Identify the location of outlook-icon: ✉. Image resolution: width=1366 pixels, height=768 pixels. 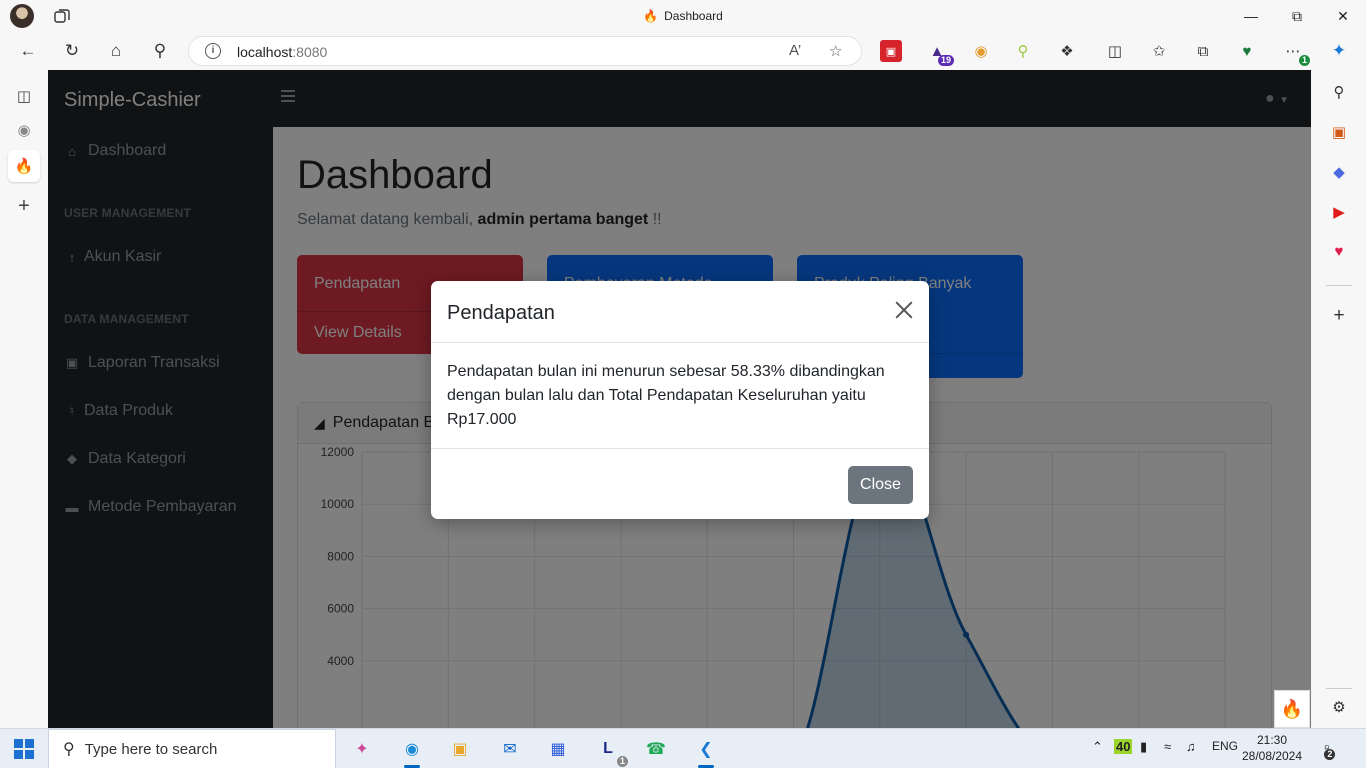
(510, 749).